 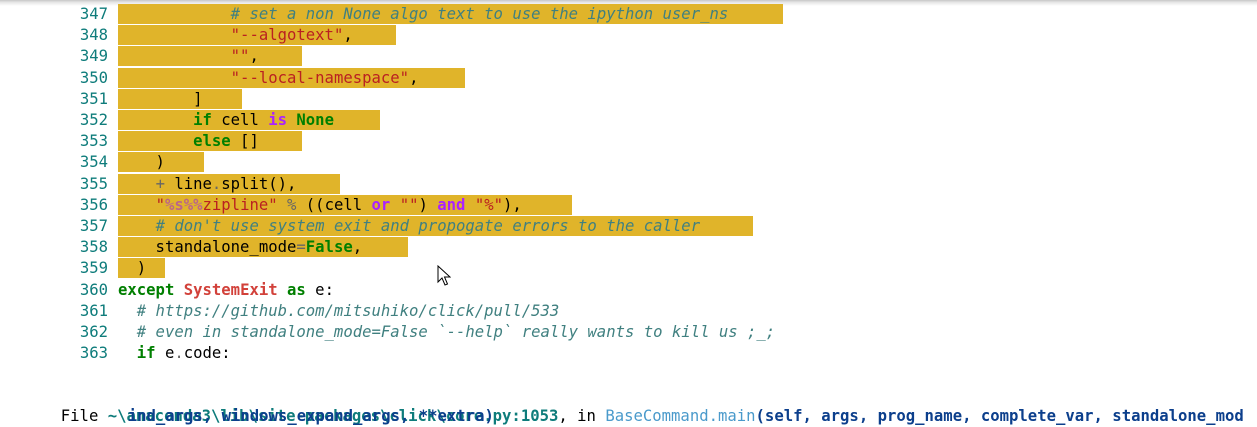 What do you see at coordinates (226, 290) in the screenshot?
I see `code-text: except SystemExit as e:` at bounding box center [226, 290].